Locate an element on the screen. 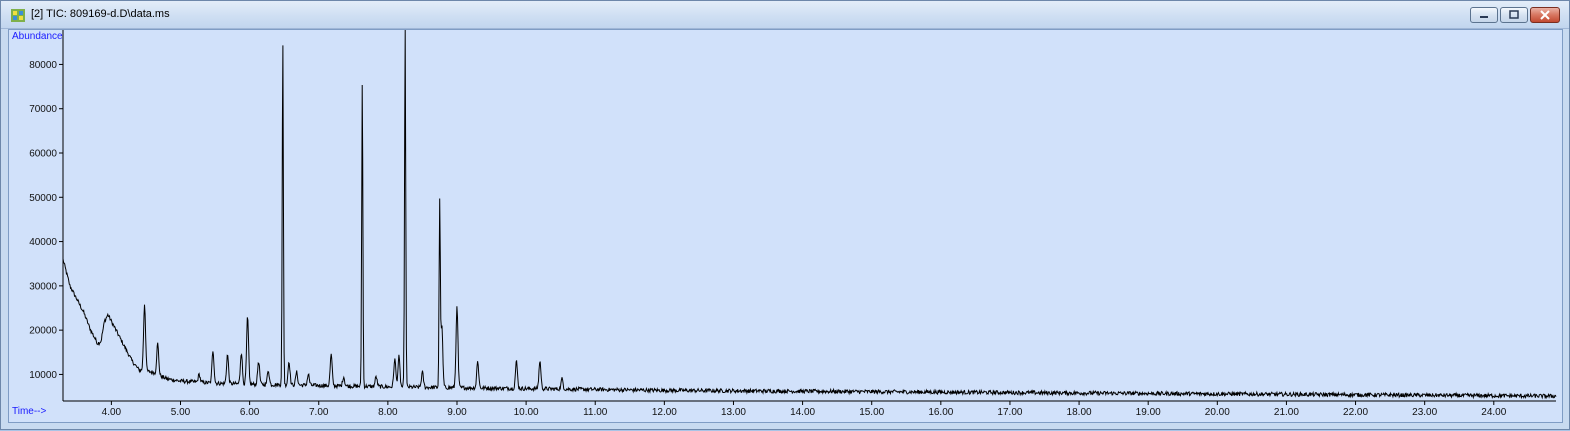 Image resolution: width=1570 pixels, height=431 pixels. y-tick-label: 10000 is located at coordinates (43, 375).